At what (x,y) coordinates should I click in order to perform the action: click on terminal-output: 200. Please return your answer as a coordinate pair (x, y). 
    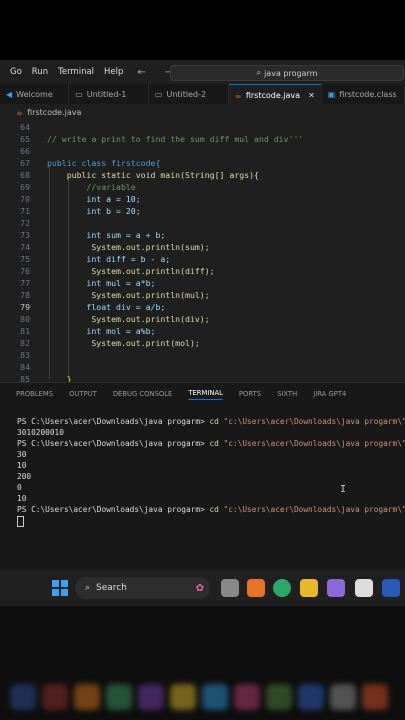
    Looking at the image, I should click on (24, 476).